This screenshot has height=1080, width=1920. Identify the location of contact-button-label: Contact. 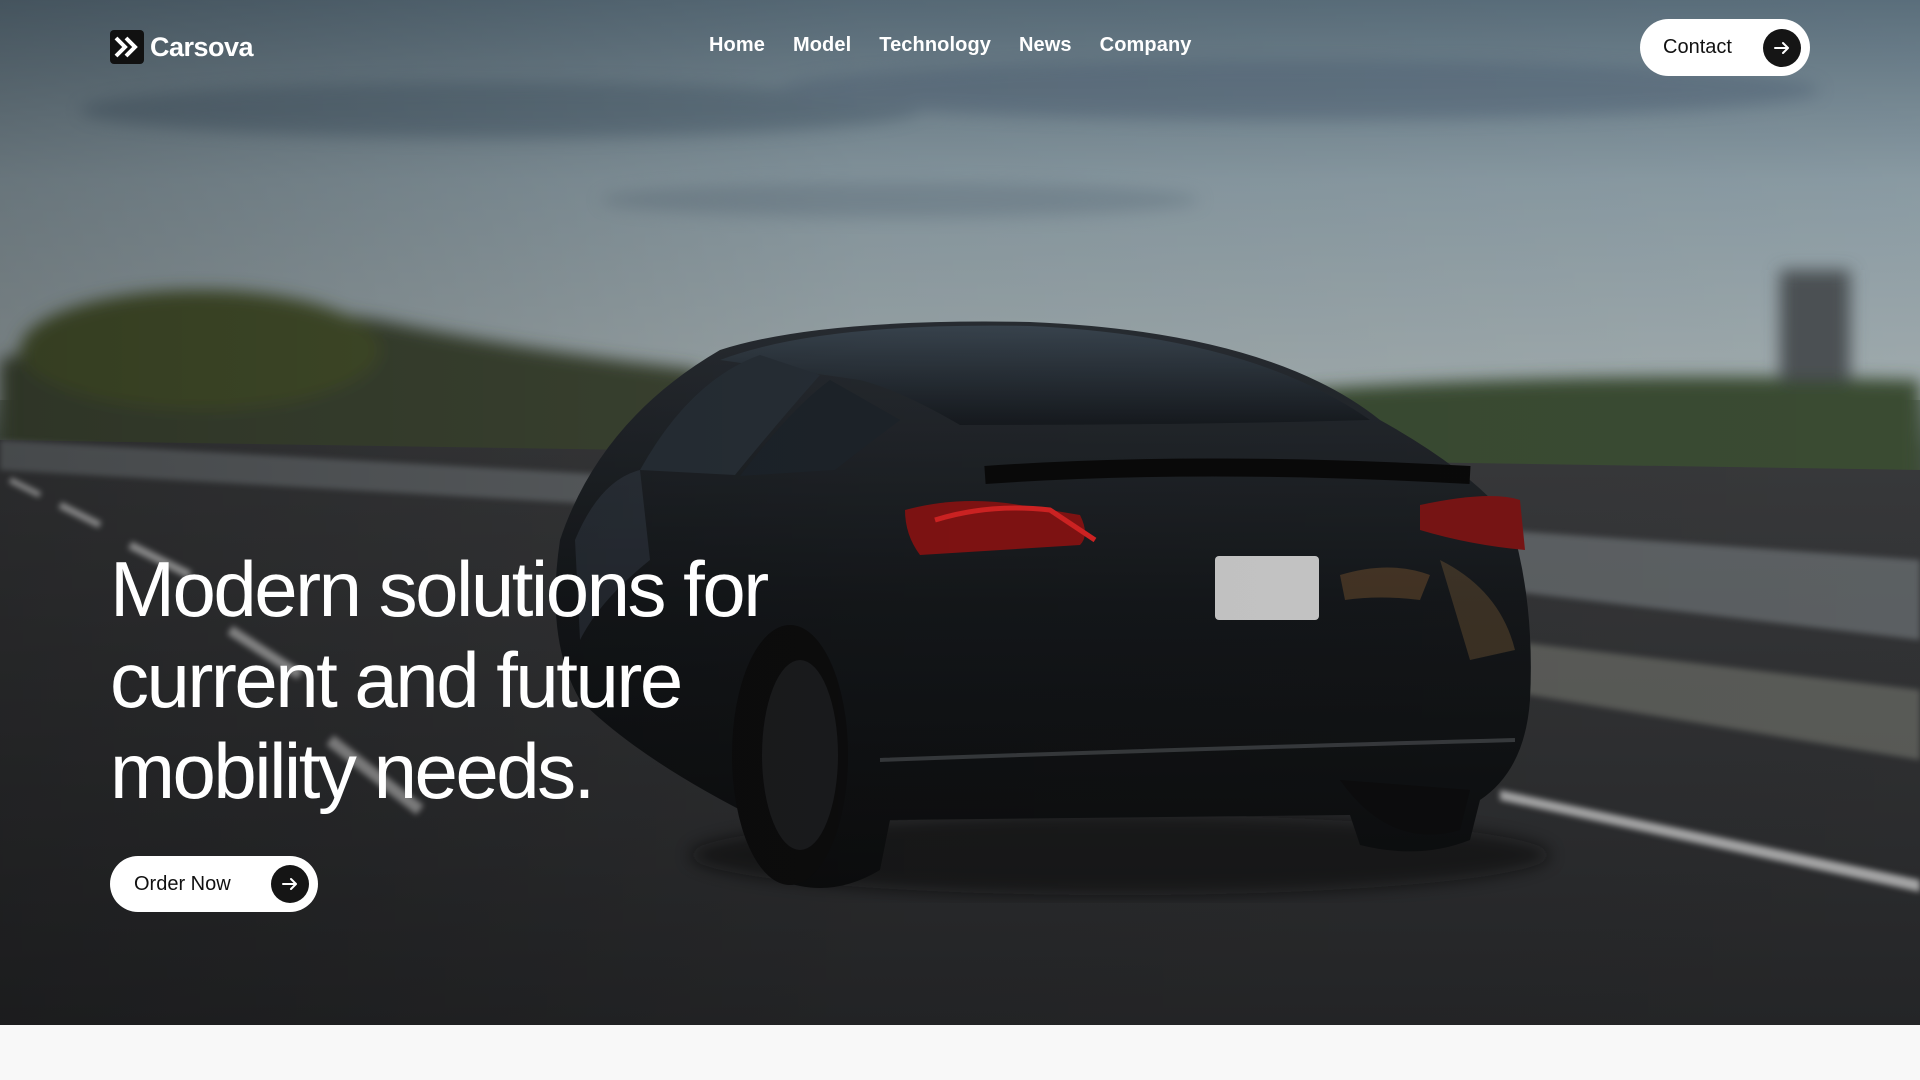
(1697, 47).